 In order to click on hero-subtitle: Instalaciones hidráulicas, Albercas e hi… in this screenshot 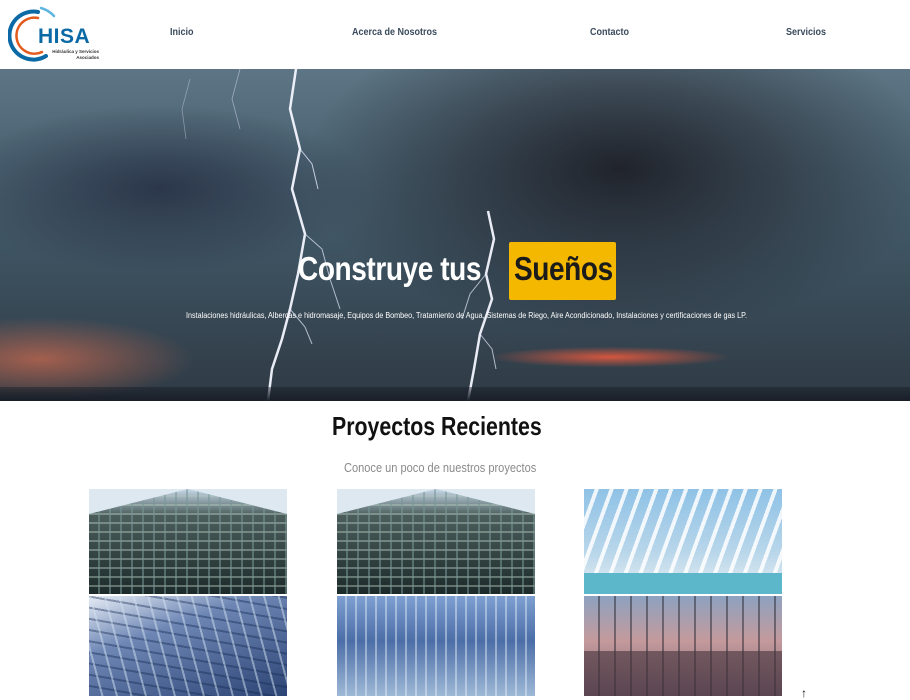, I will do `click(467, 315)`.